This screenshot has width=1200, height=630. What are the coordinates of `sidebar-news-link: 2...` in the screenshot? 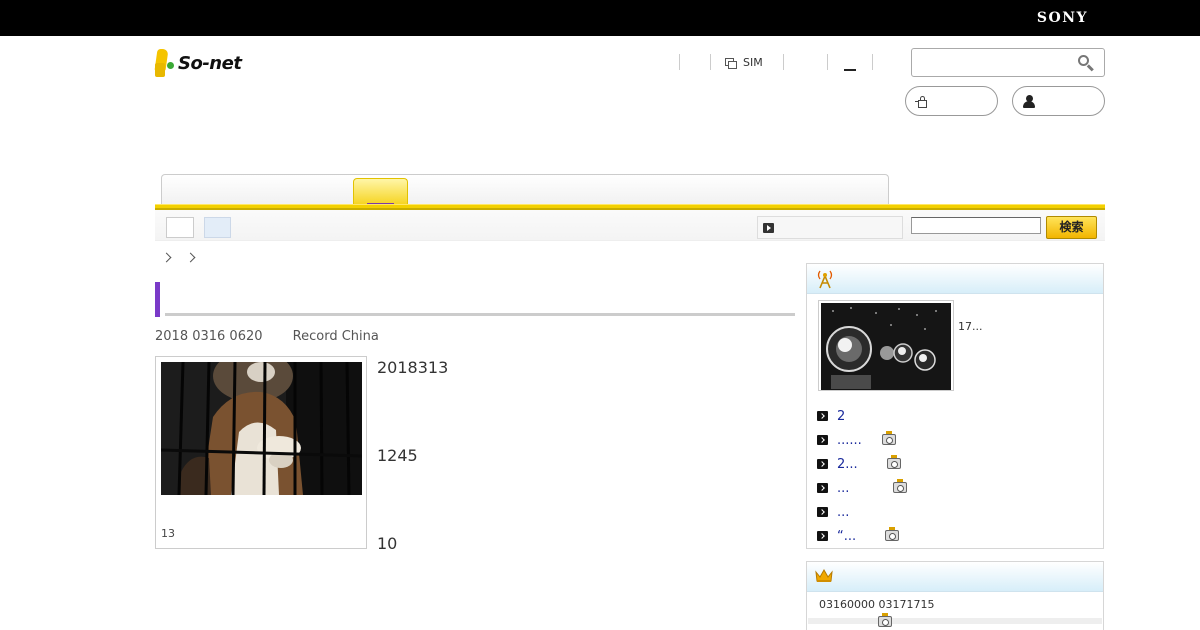 It's located at (847, 464).